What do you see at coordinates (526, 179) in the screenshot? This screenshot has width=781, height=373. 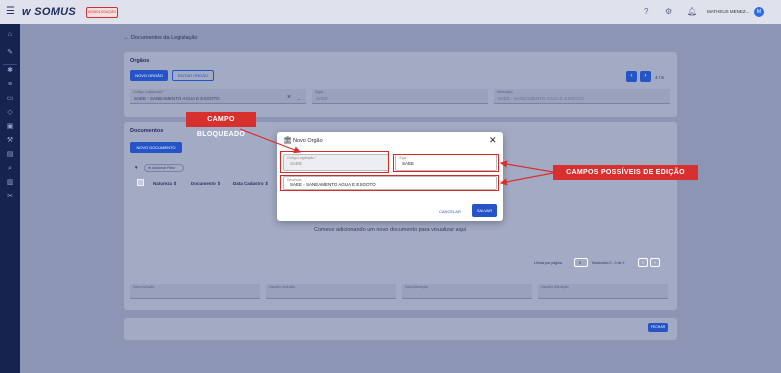 I see `editable-arrow-descricao` at bounding box center [526, 179].